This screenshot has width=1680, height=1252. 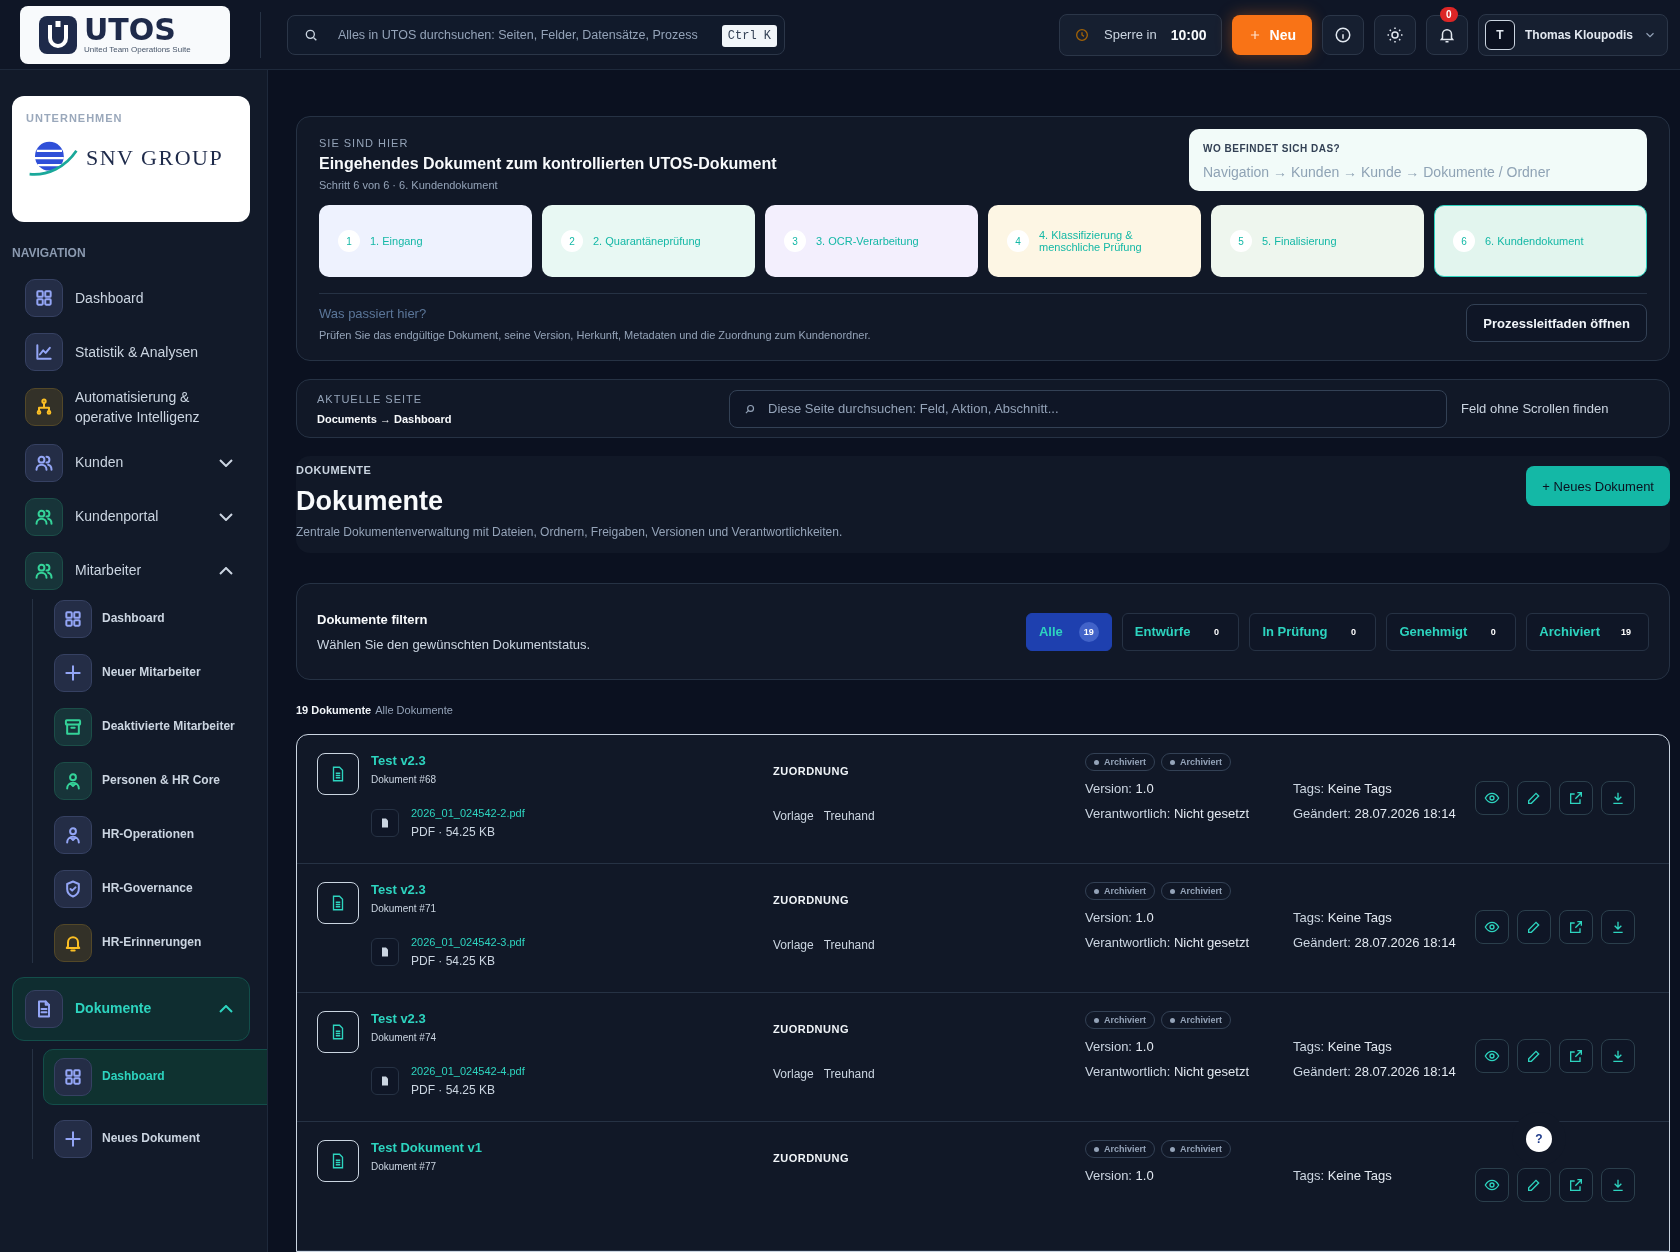 I want to click on theme-toggle-button, so click(x=1395, y=34).